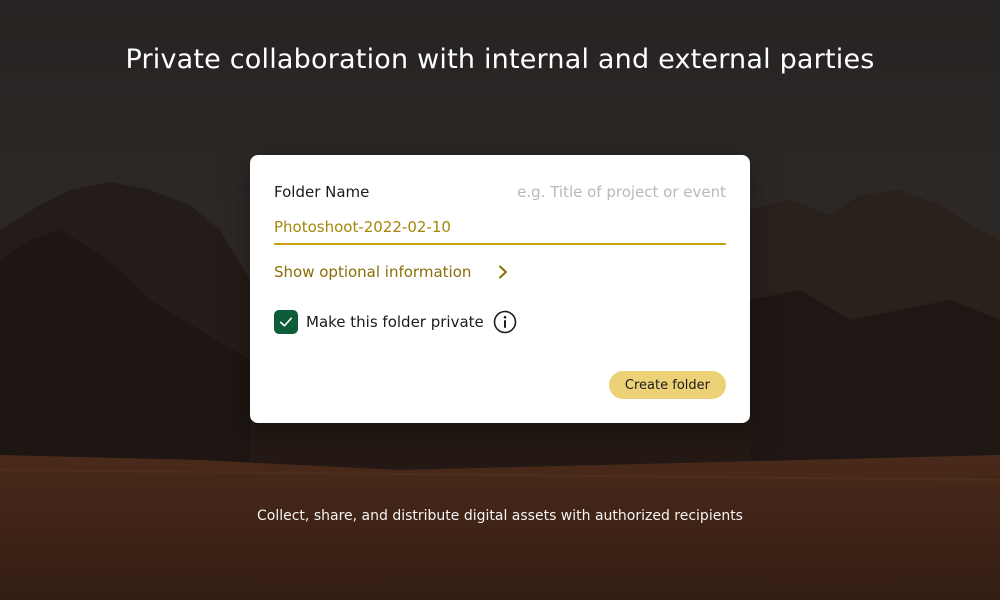 The image size is (1000, 600). I want to click on private-folder-checkbox, so click(286, 322).